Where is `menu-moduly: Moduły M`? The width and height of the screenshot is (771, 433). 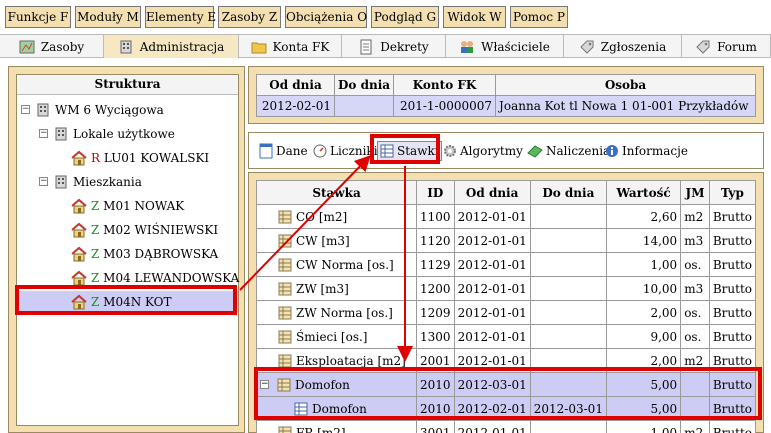
menu-moduly: Moduły M is located at coordinates (108, 17).